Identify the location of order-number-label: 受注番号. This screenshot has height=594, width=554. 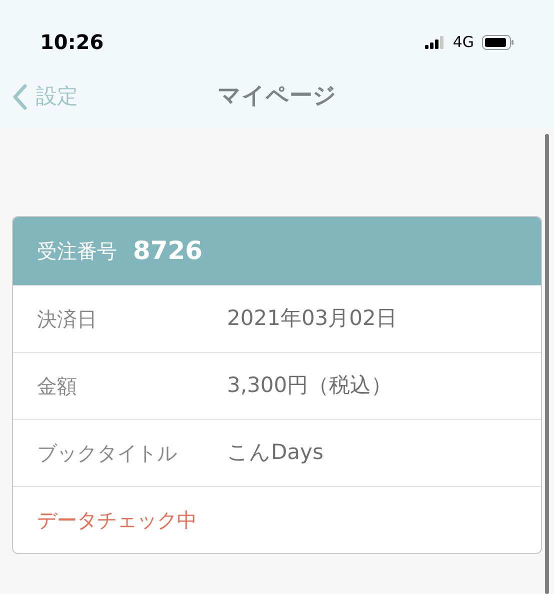
(77, 251).